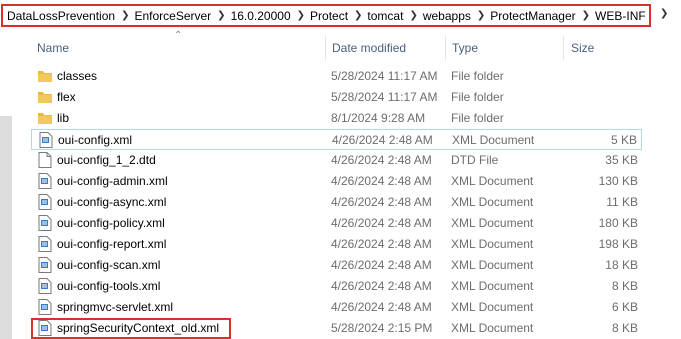 This screenshot has height=339, width=681. Describe the element at coordinates (45, 160) in the screenshot. I see `file-icon` at that location.